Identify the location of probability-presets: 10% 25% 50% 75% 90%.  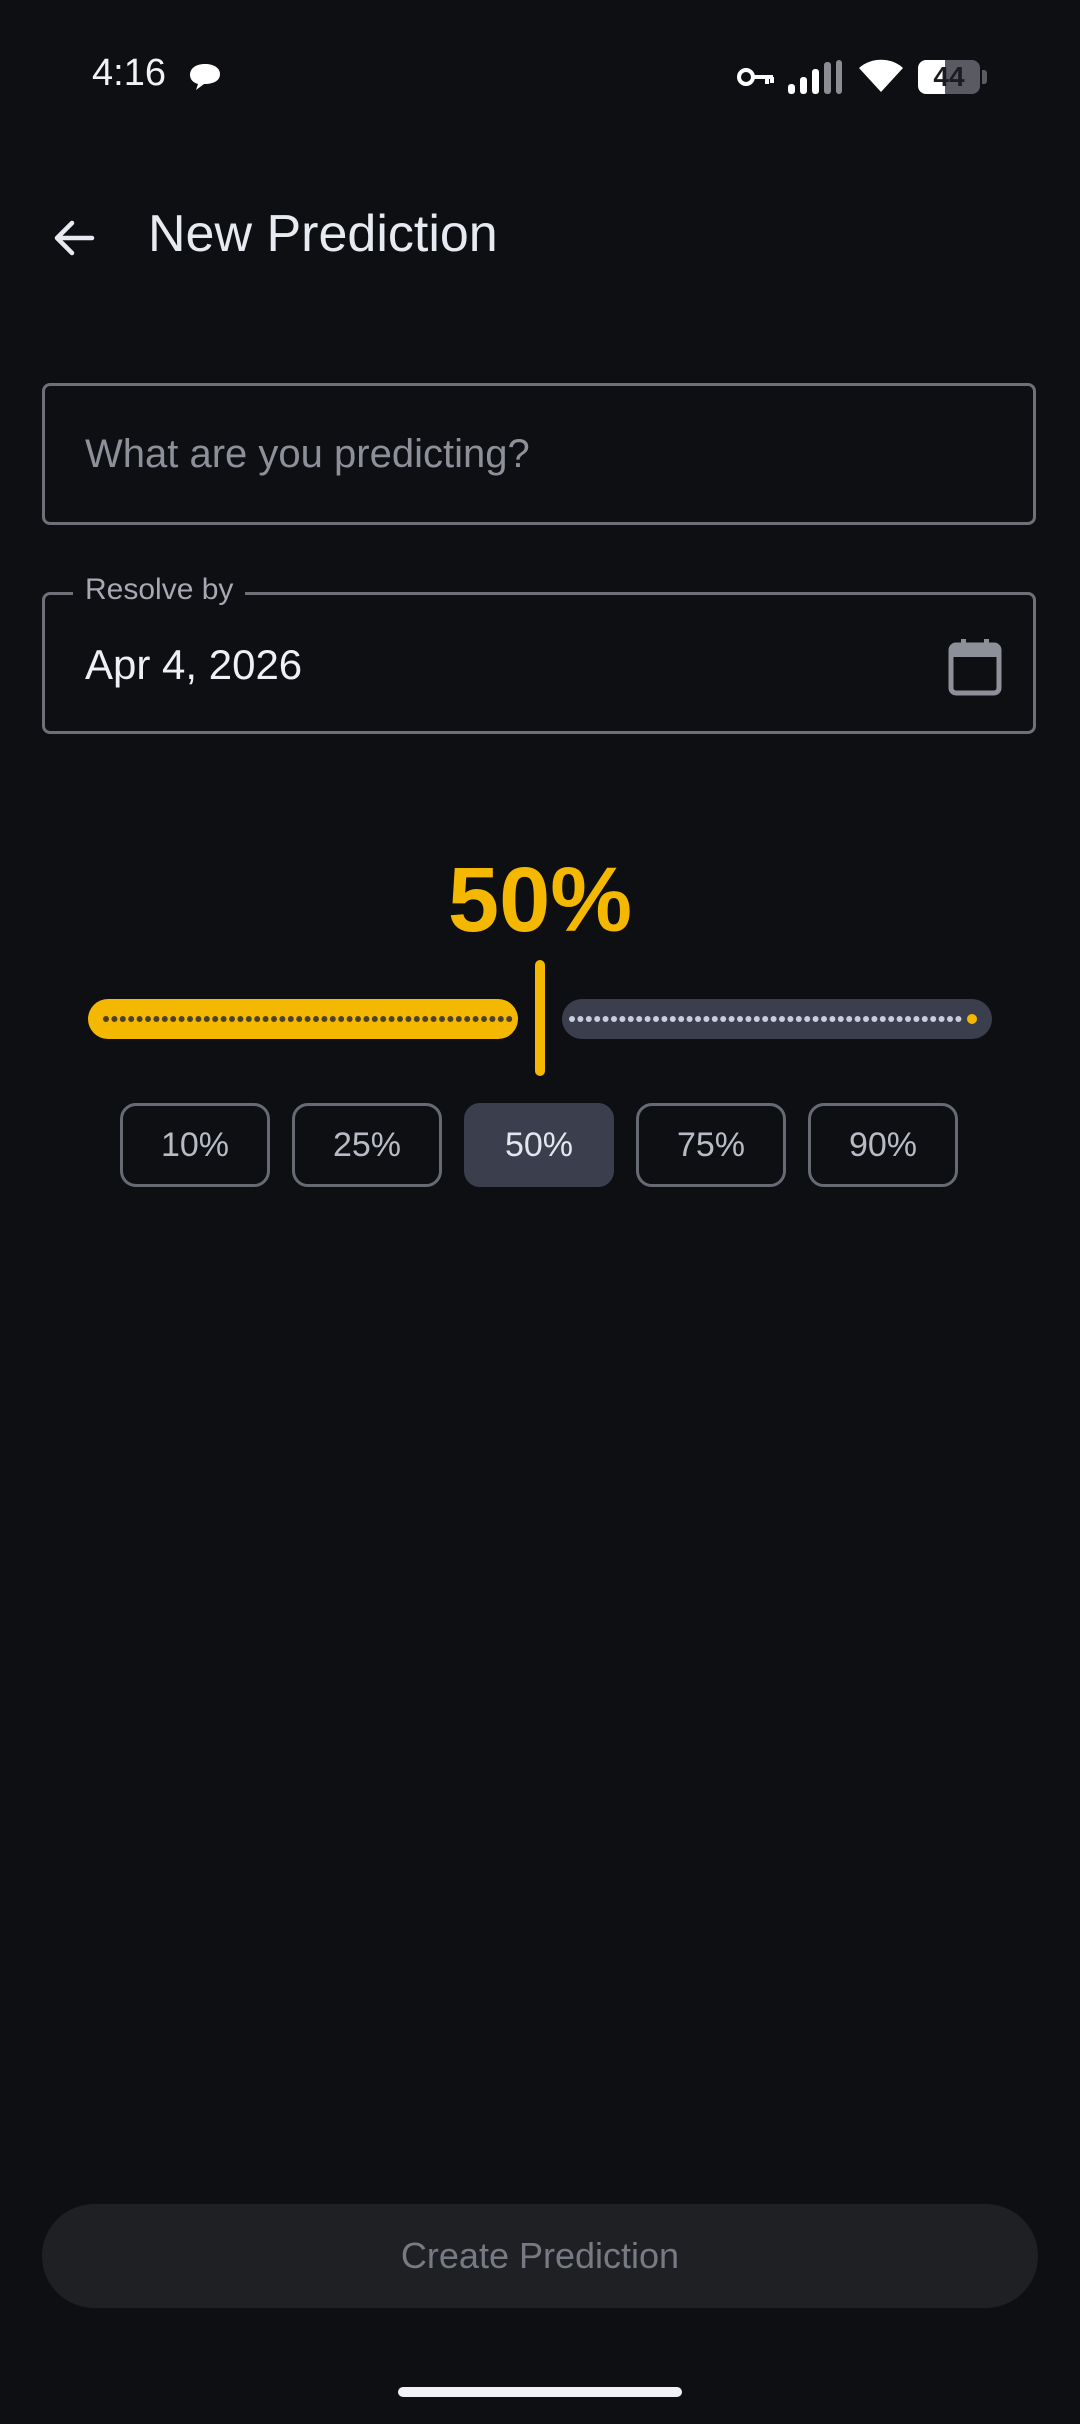
(540, 1145).